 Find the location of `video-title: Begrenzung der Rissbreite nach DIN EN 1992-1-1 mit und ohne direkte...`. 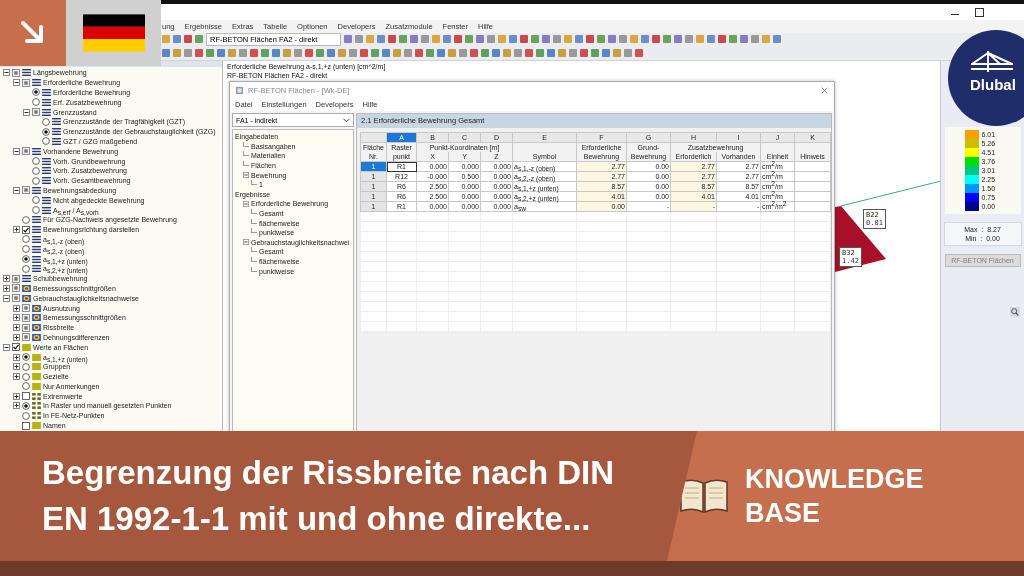

video-title: Begrenzung der Rissbreite nach DIN EN 1992-1-1 mit und ohne direkte... is located at coordinates (328, 496).